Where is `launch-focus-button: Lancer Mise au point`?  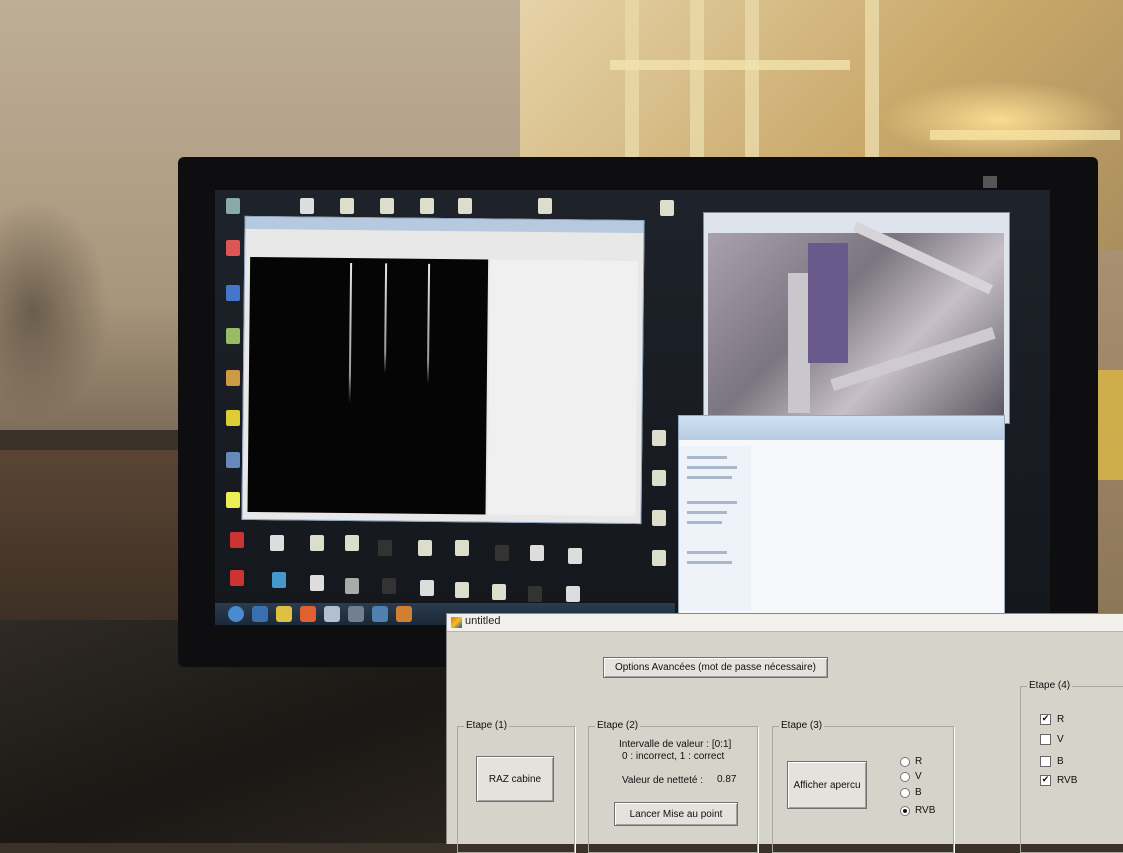
launch-focus-button: Lancer Mise au point is located at coordinates (676, 814).